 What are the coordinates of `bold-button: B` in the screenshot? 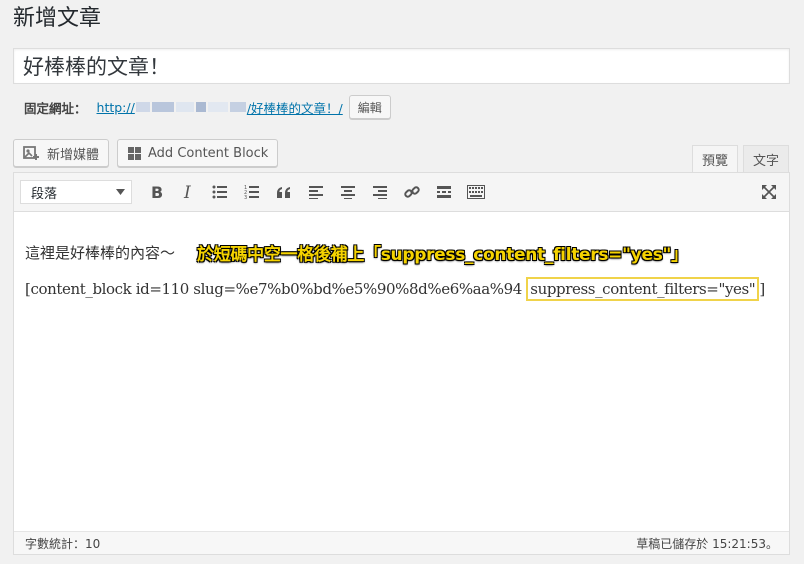 It's located at (156, 192).